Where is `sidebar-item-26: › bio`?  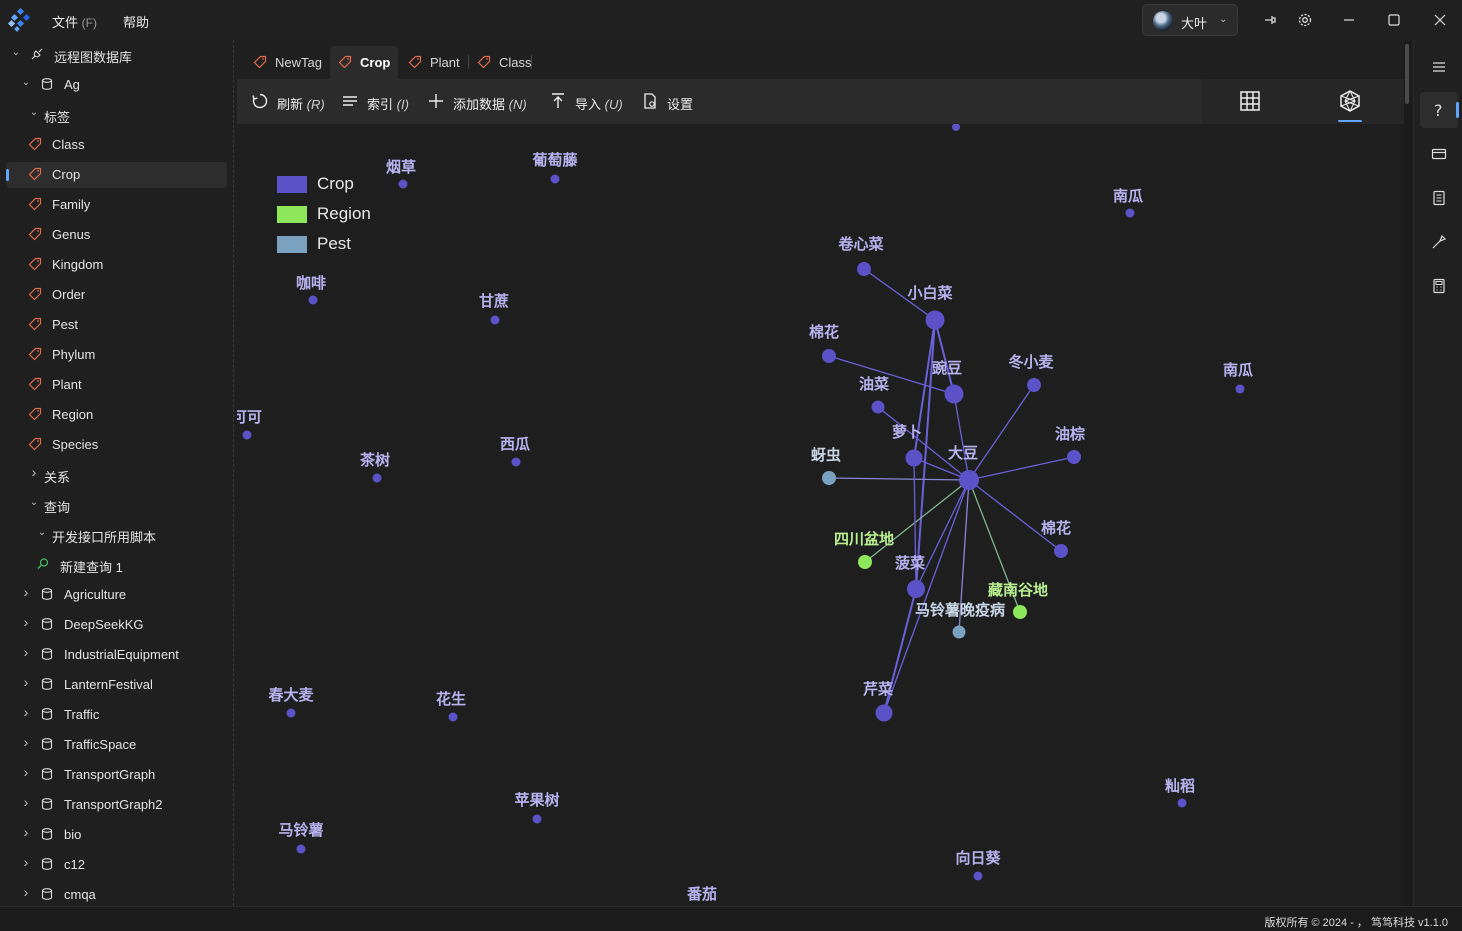 sidebar-item-26: › bio is located at coordinates (116, 835).